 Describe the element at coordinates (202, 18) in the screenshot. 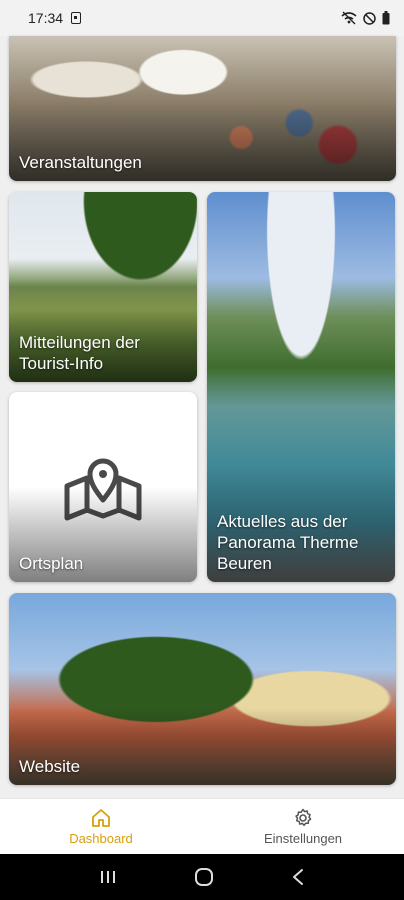

I see `status-bar: 17:34` at that location.